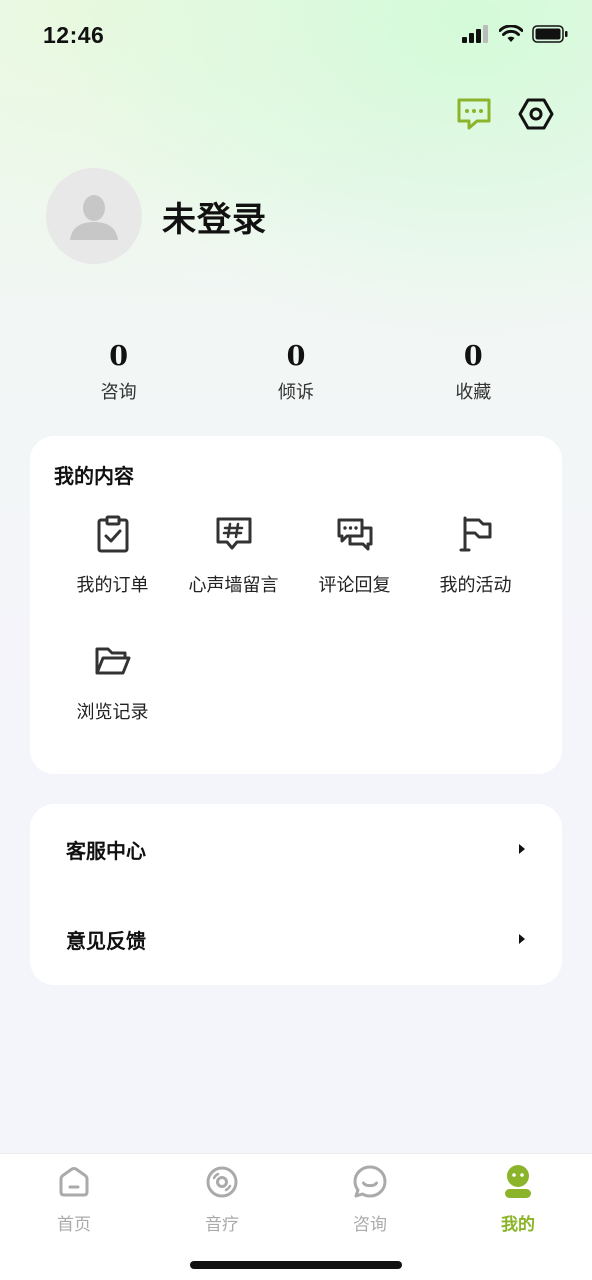 The image size is (592, 1280). I want to click on stat-favorites: 0 收藏, so click(473, 372).